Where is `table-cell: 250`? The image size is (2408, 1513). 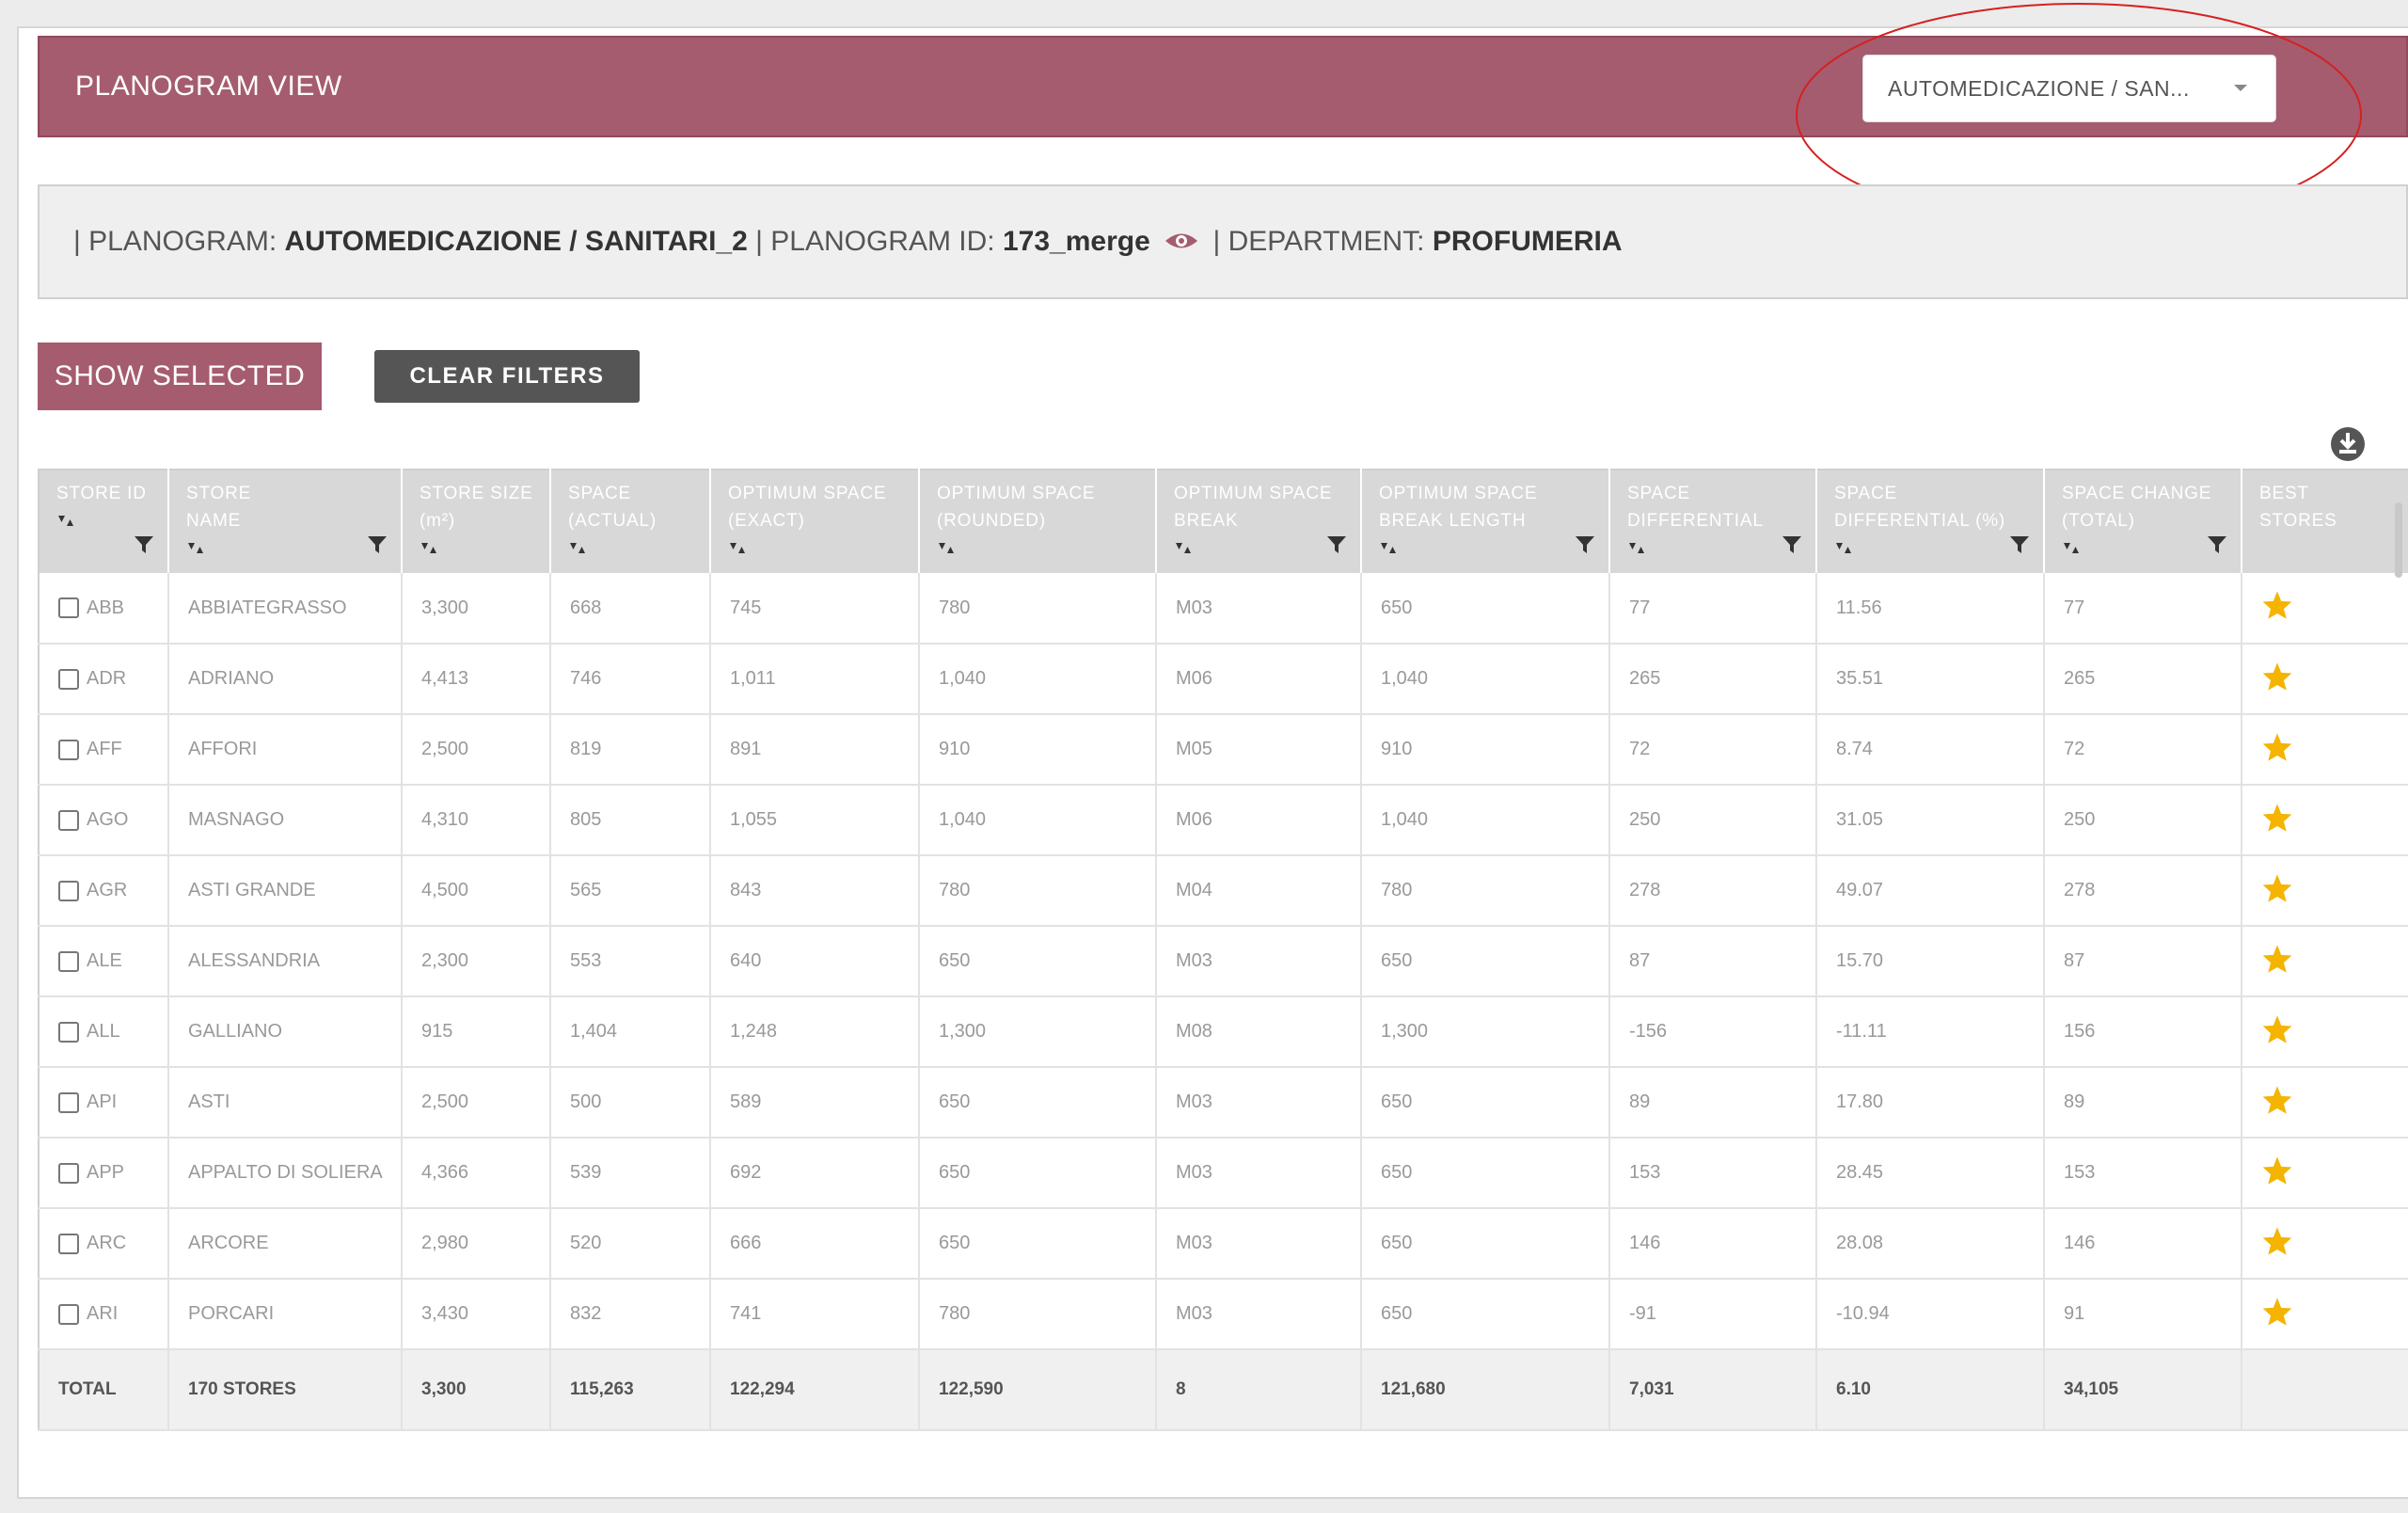
table-cell: 250 is located at coordinates (2143, 820).